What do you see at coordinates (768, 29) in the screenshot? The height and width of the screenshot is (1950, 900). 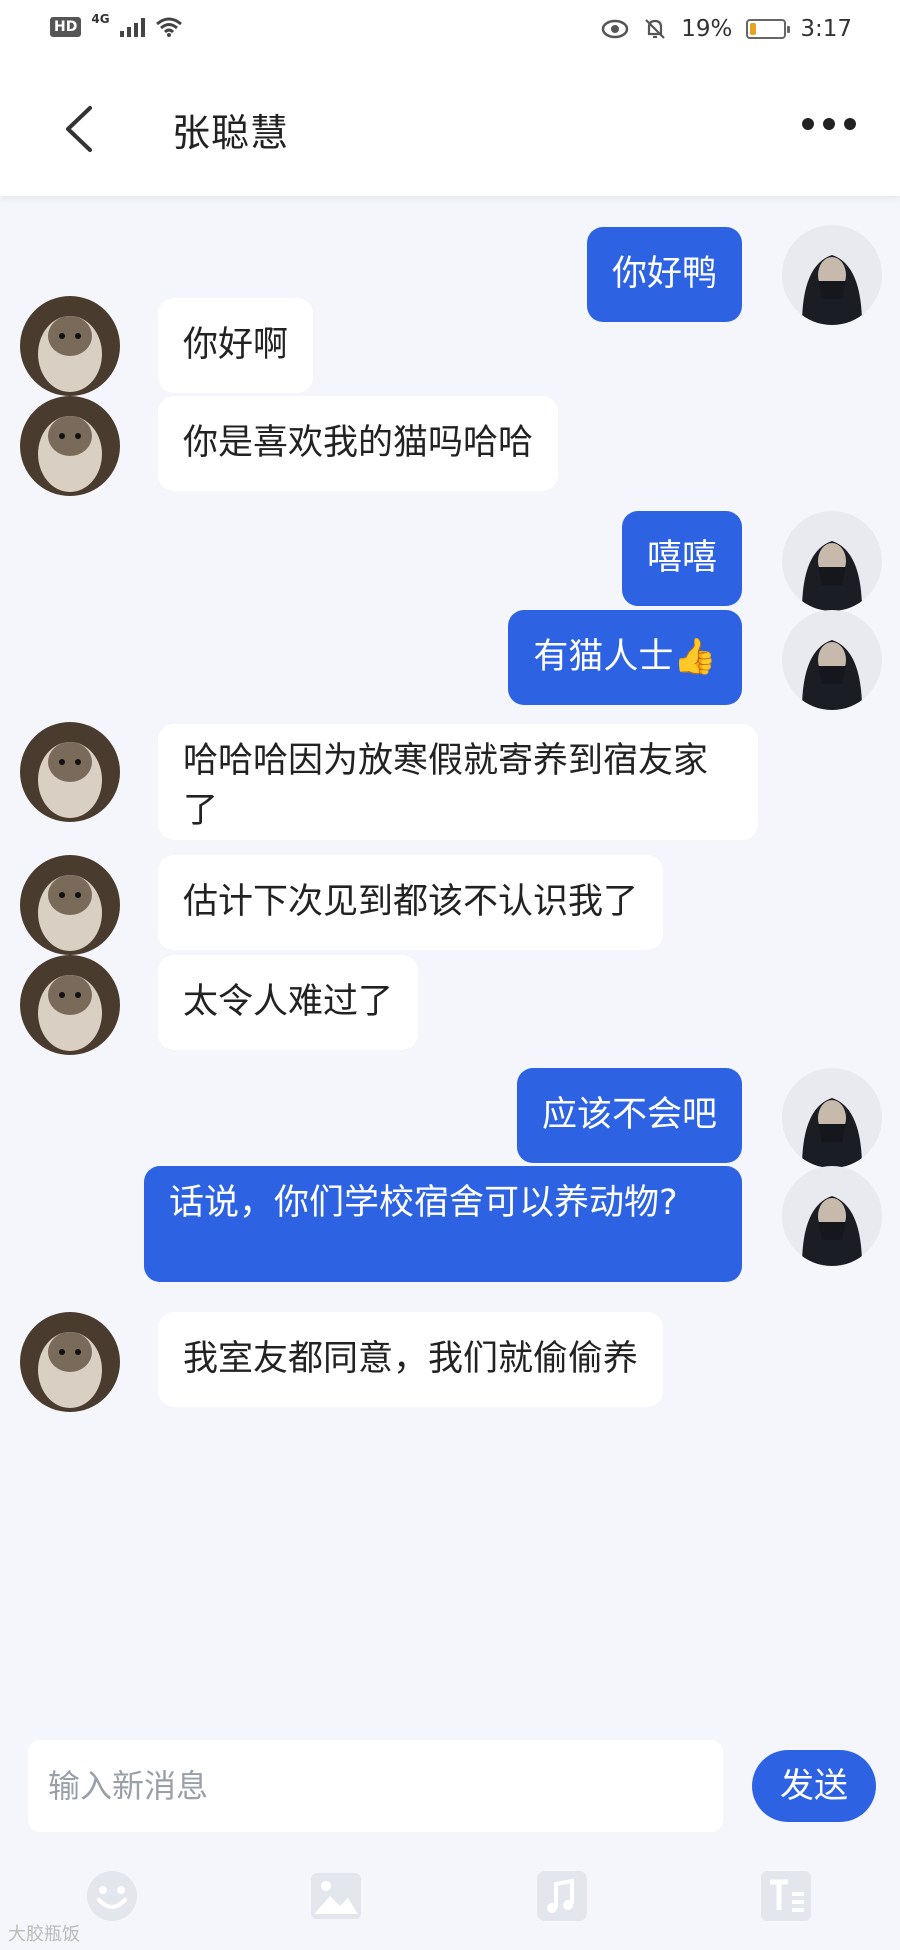 I see `battery-icon` at bounding box center [768, 29].